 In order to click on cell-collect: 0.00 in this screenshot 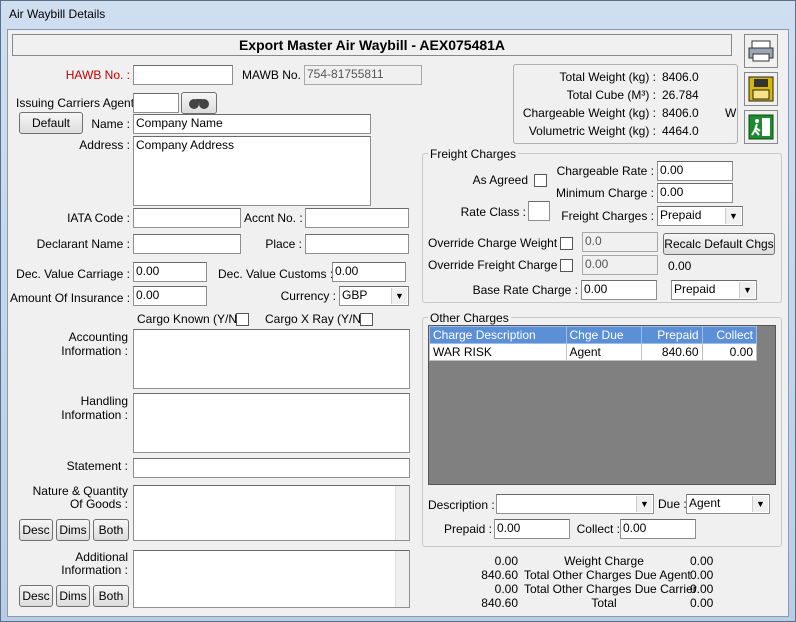, I will do `click(729, 352)`.